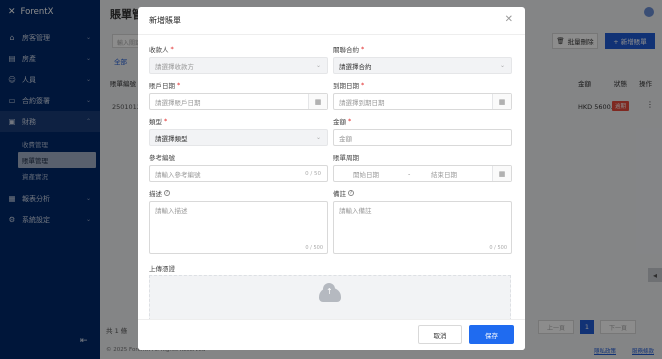  I want to click on remark-counter: 0 / 500, so click(498, 248).